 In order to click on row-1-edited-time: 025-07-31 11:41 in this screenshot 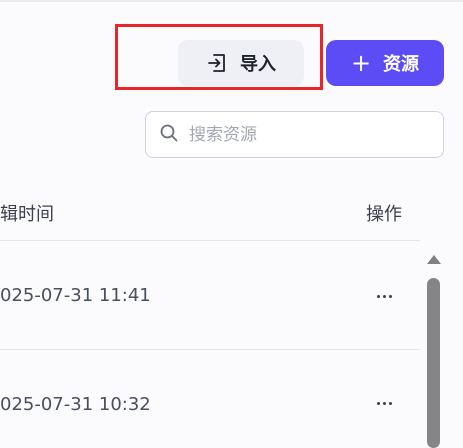, I will do `click(75, 295)`.